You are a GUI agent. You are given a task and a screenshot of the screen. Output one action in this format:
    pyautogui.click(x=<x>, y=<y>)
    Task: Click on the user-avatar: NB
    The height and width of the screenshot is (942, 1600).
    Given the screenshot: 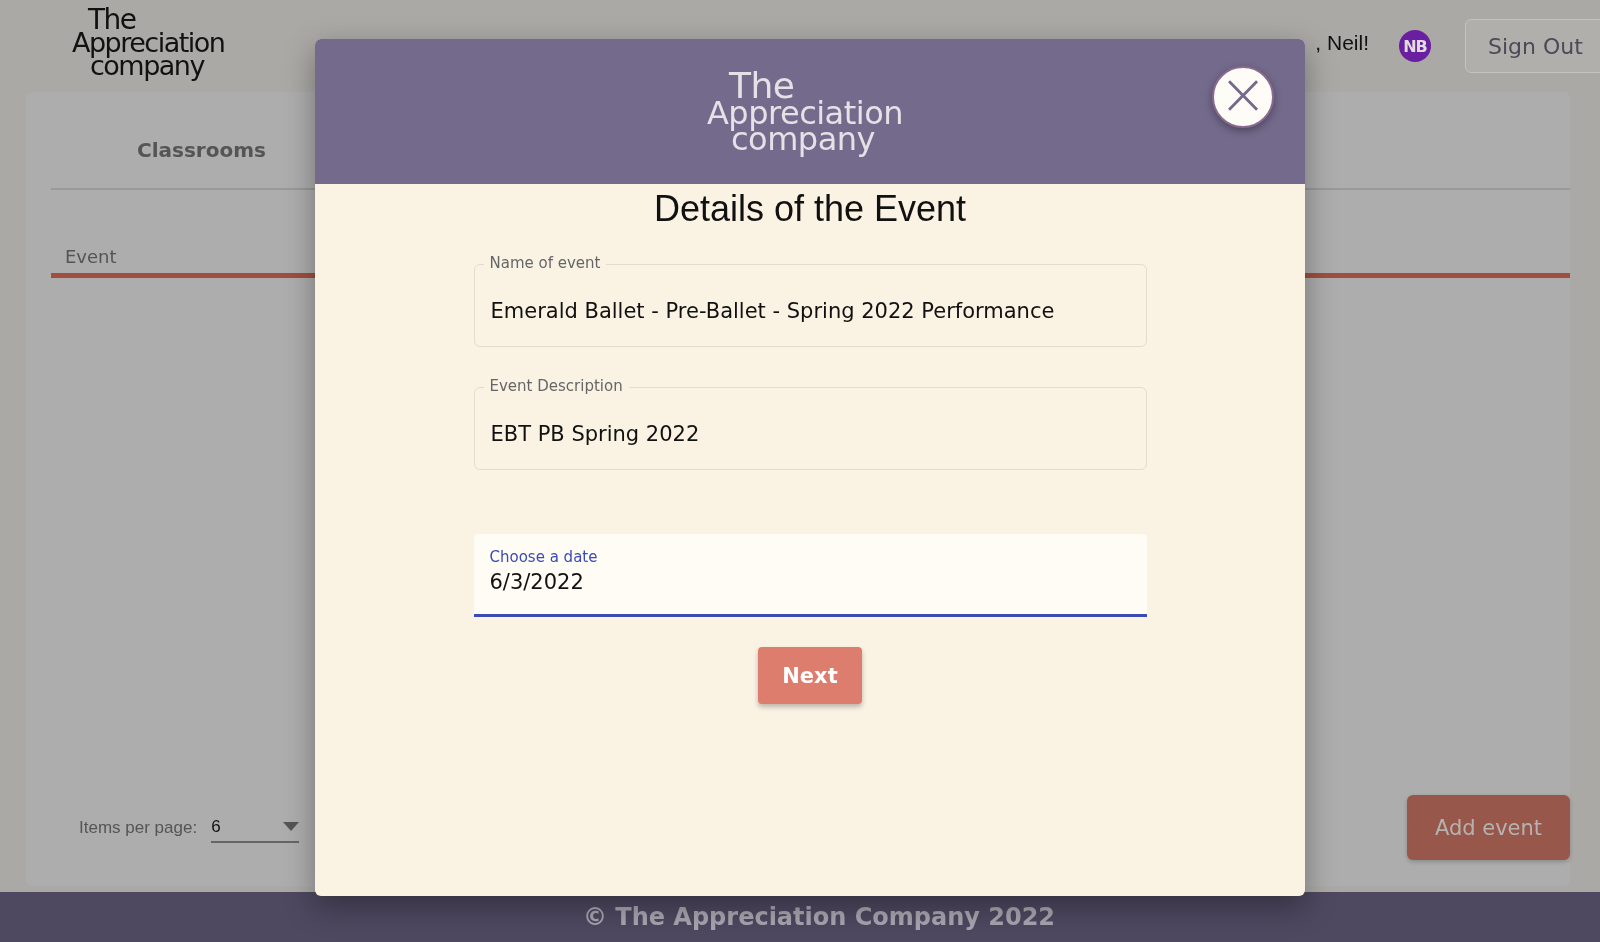 What is the action you would take?
    pyautogui.click(x=1415, y=46)
    